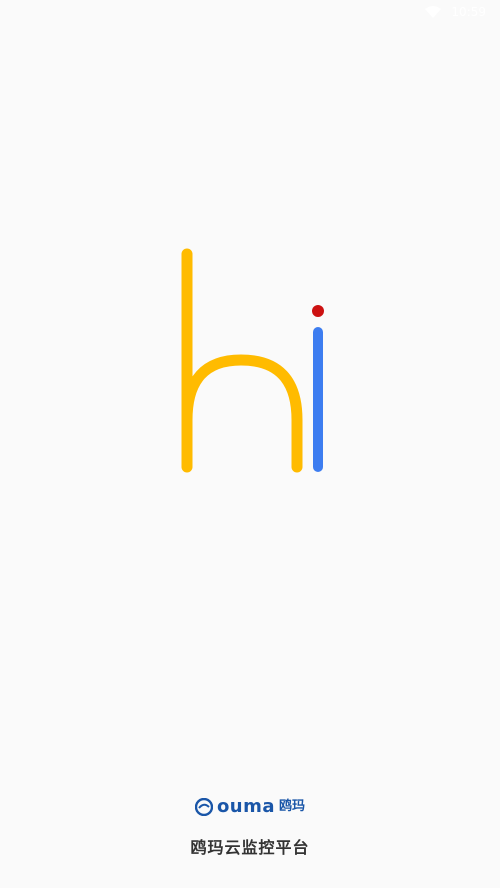 The width and height of the screenshot is (500, 888). I want to click on status-time: 10:59, so click(468, 12).